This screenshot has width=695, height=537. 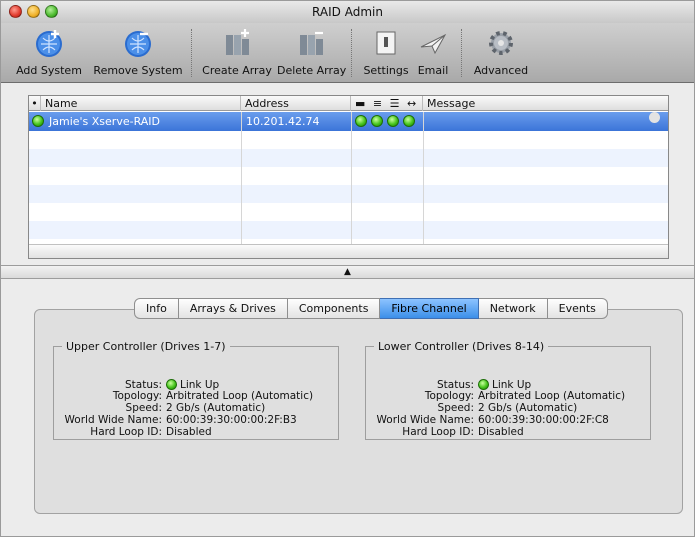 What do you see at coordinates (492, 420) in the screenshot?
I see `lower-wwn-row: World Wide Name: 60:00:39:30:00:00:2F:C8` at bounding box center [492, 420].